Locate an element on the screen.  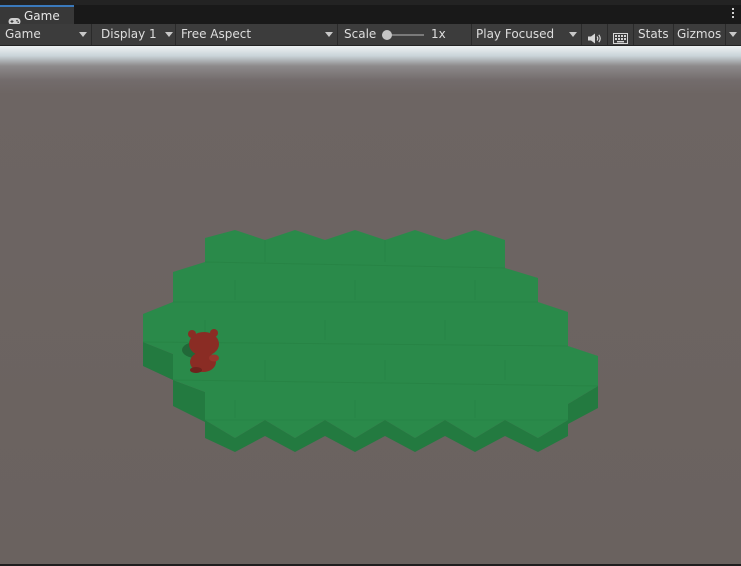
aspect-label: Free Aspect is located at coordinates (216, 34).